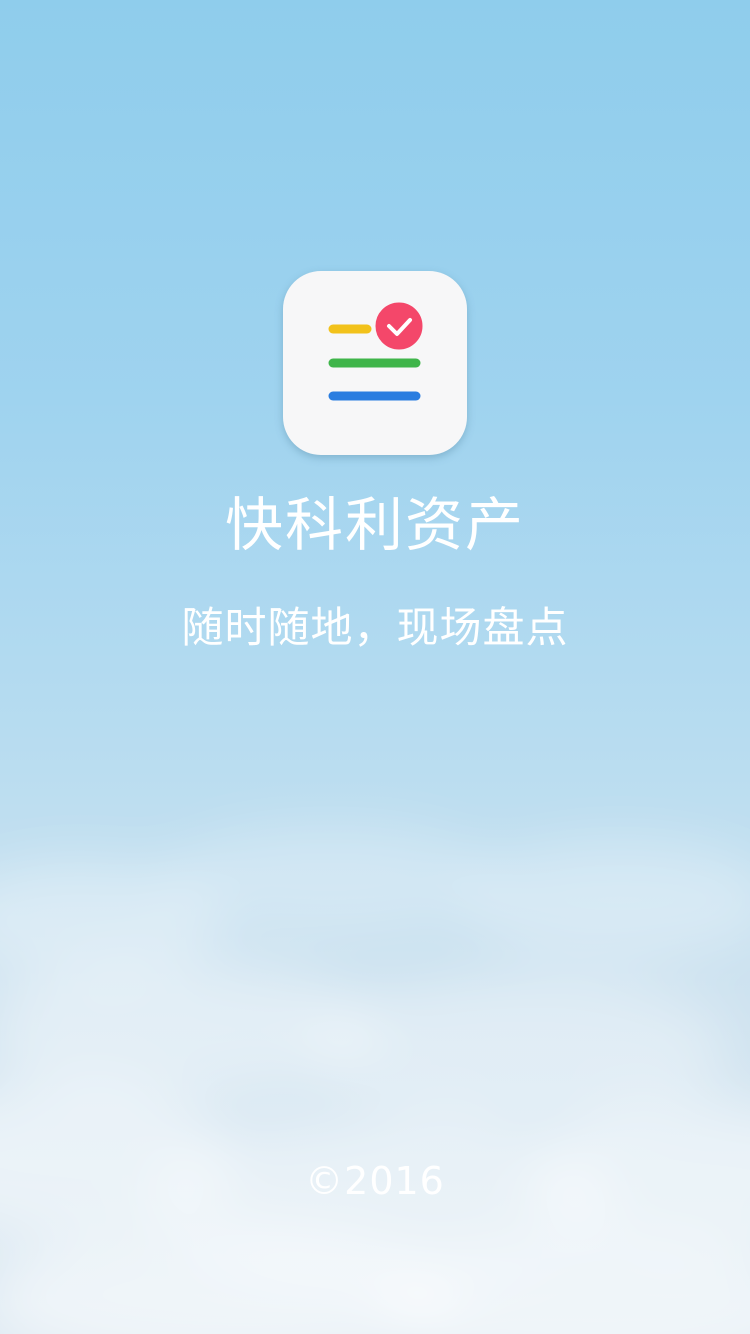 Image resolution: width=750 pixels, height=1334 pixels. What do you see at coordinates (375, 1181) in the screenshot?
I see `copyright-text: ©2016` at bounding box center [375, 1181].